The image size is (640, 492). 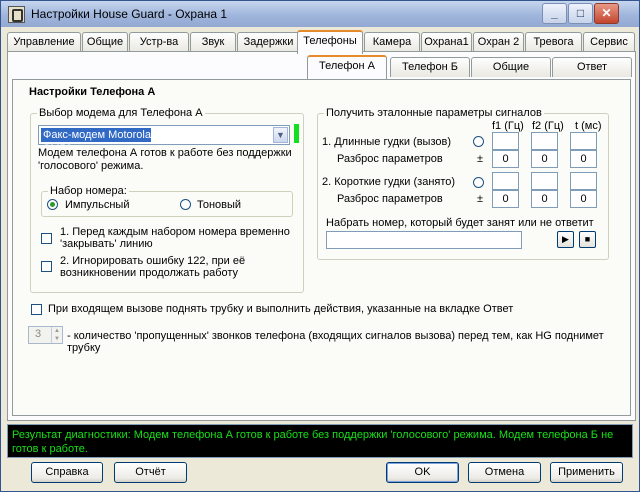 I want to click on modem-status-line2: 'голосового' режима., so click(x=91, y=166).